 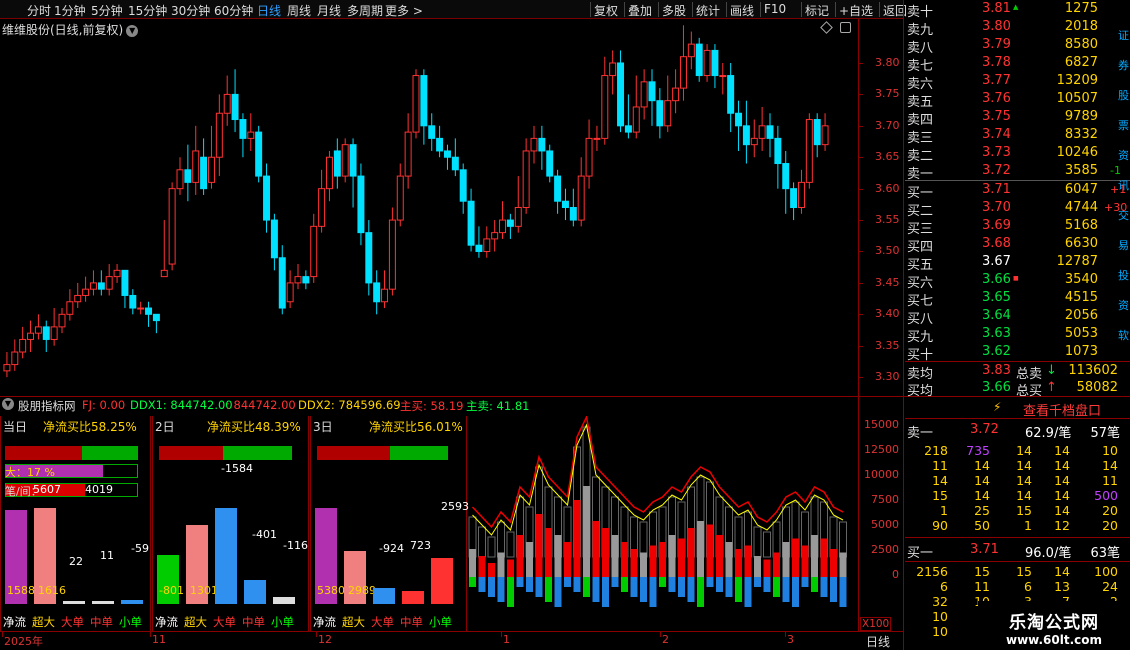 What do you see at coordinates (1081, 207) in the screenshot?
I see `bid-volume: 4744` at bounding box center [1081, 207].